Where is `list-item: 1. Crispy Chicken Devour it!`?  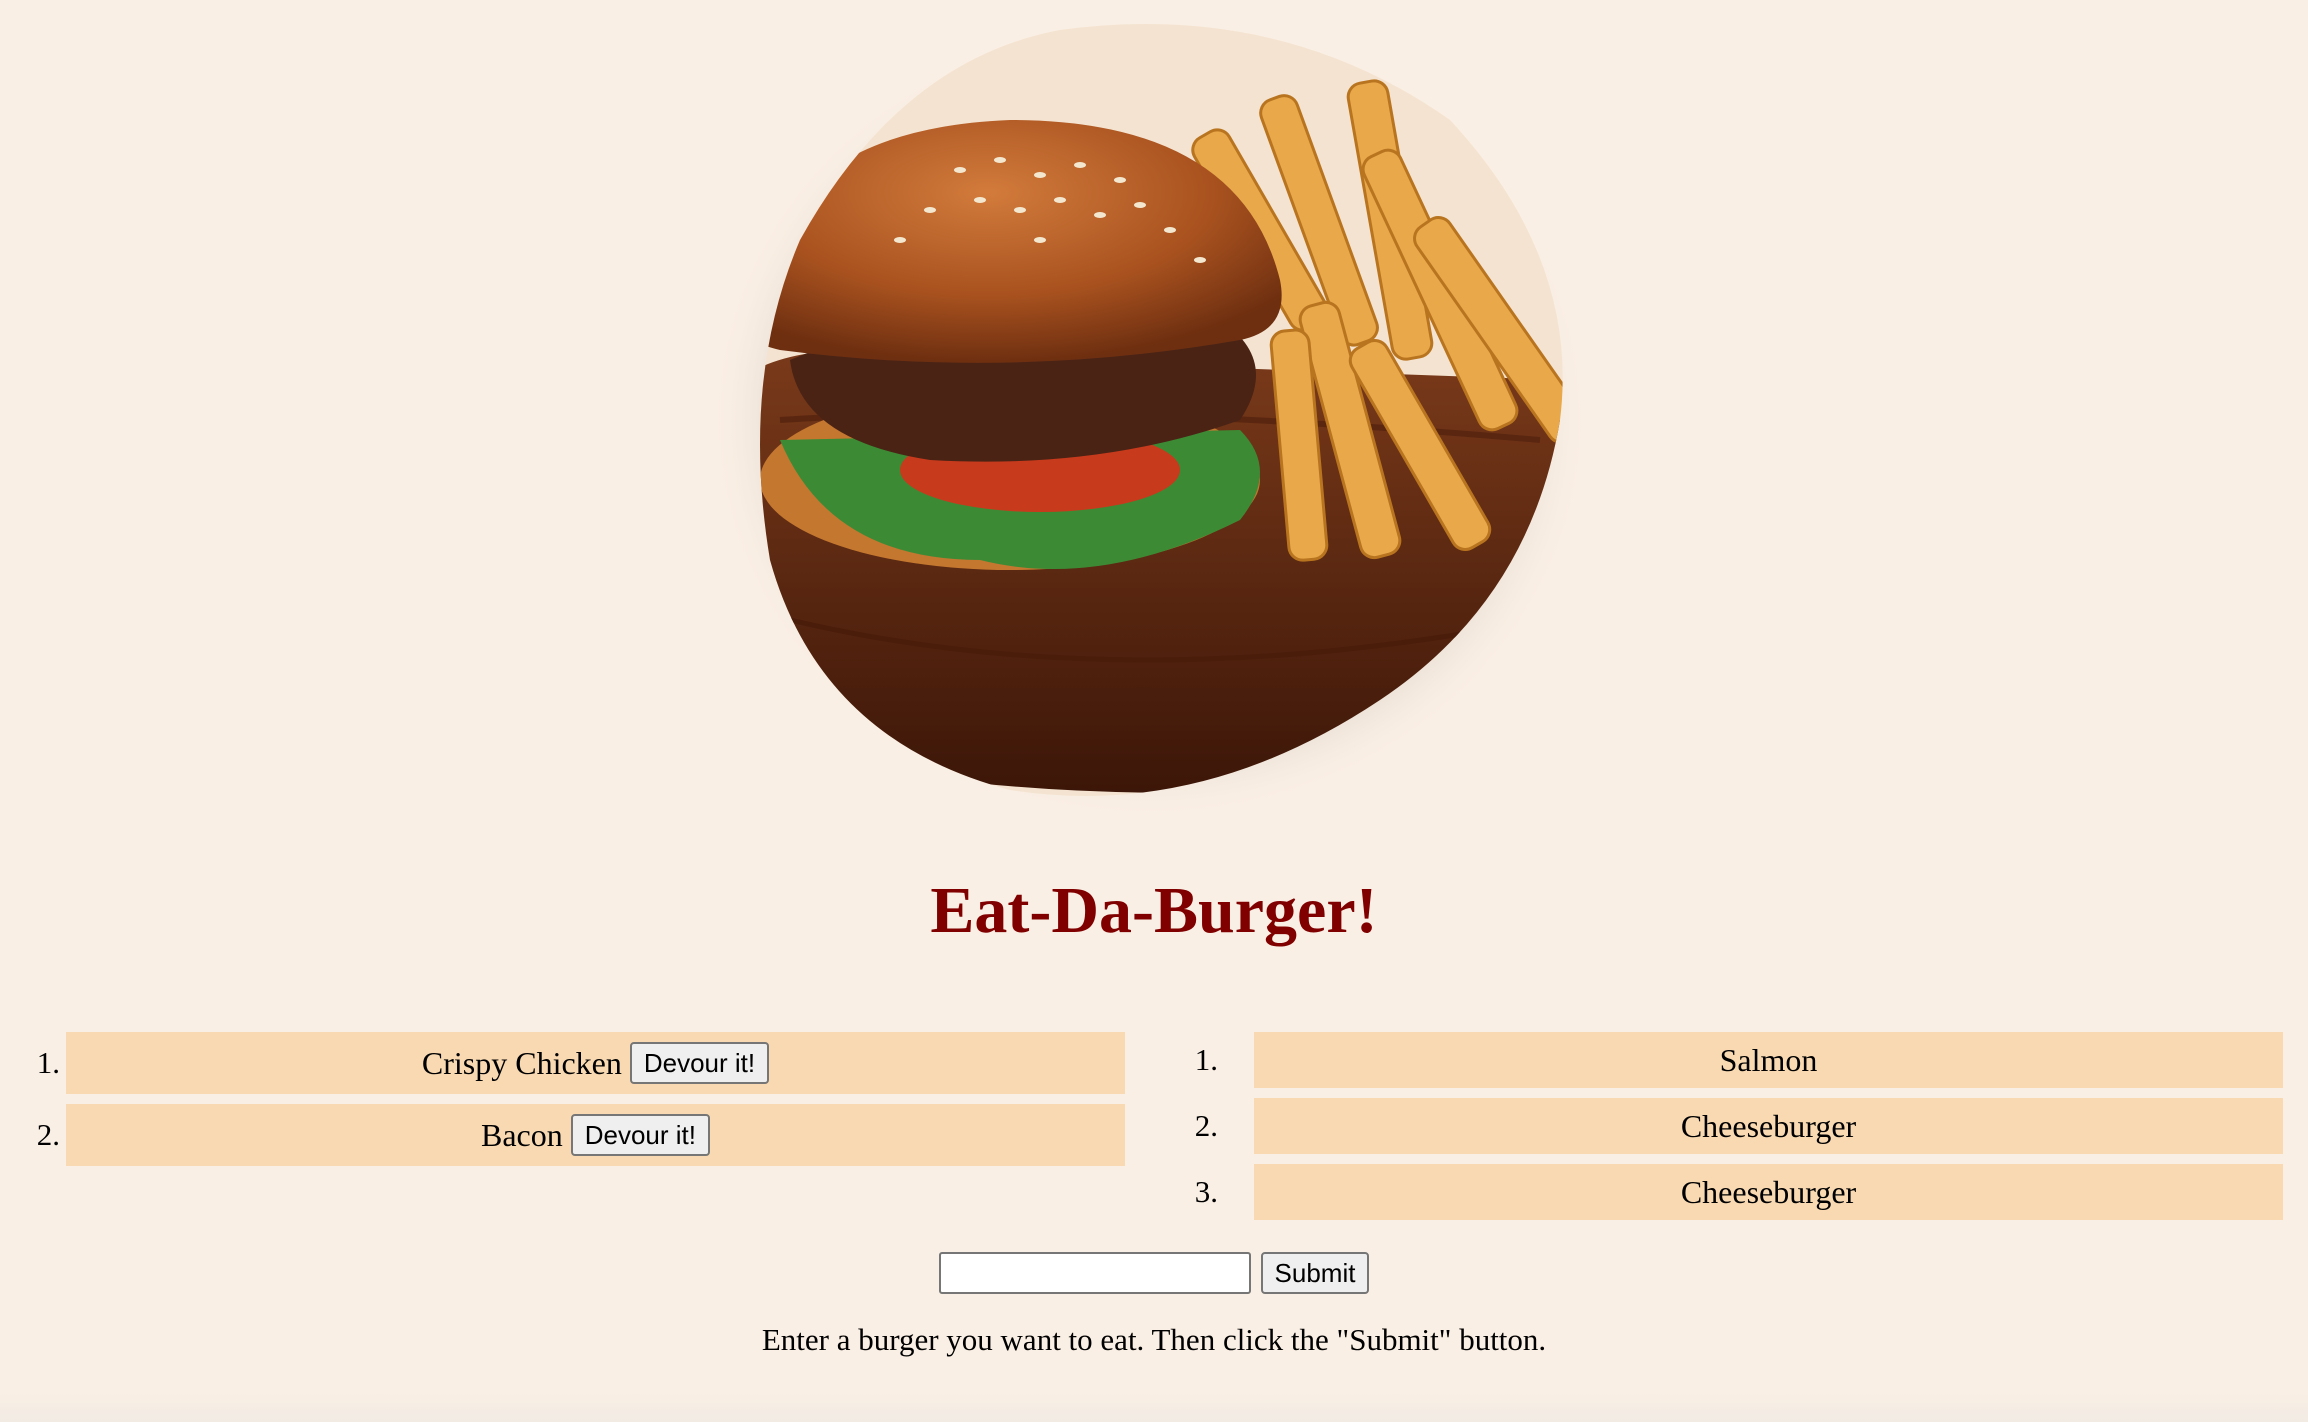
list-item: 1. Crispy Chicken Devour it! is located at coordinates (577, 1063).